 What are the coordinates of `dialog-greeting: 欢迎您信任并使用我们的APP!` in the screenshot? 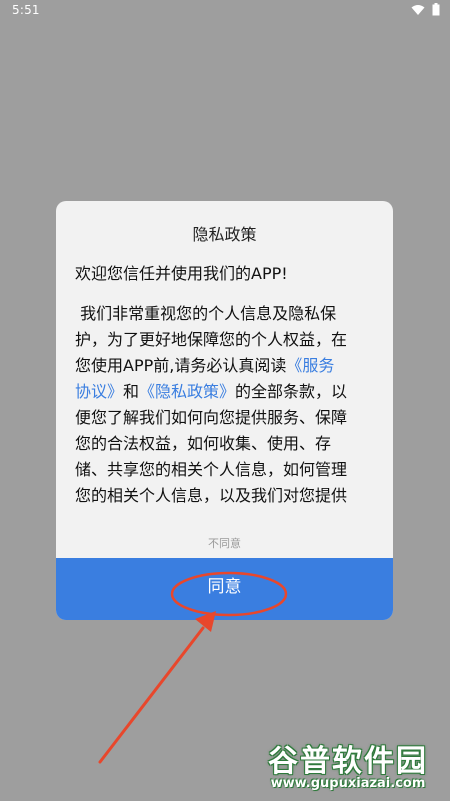 It's located at (181, 273).